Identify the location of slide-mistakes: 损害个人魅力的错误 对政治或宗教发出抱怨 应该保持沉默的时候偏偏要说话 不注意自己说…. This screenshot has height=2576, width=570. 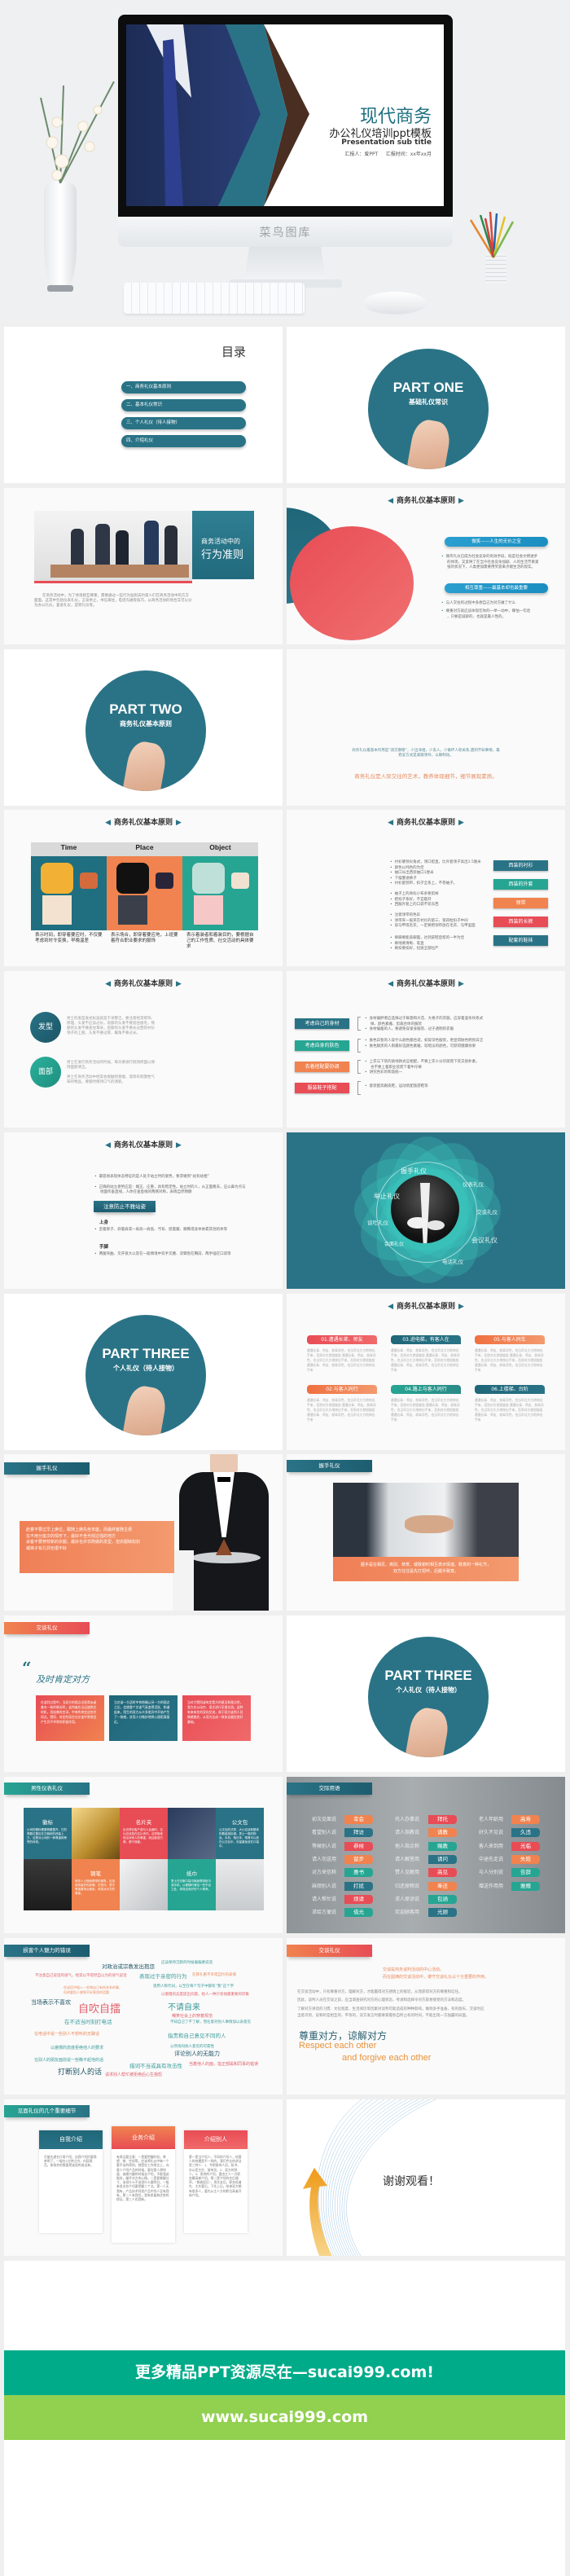
(143, 2016).